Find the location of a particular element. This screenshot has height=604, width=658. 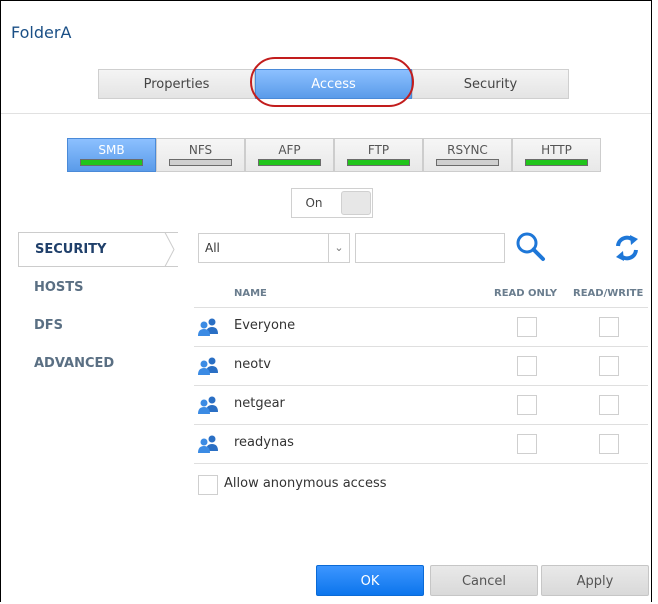

search-icon is located at coordinates (531, 247).